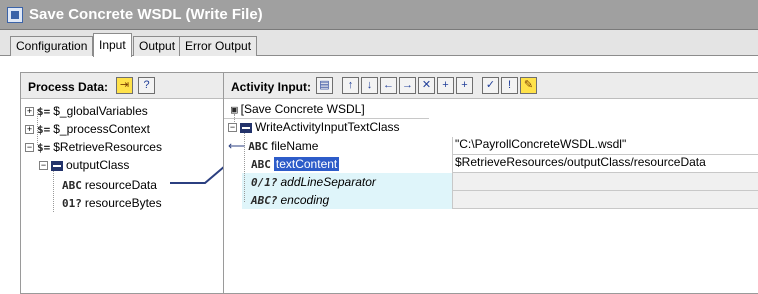 This screenshot has height=294, width=758. I want to click on field-filename: ⟵ ABC fileName, so click(273, 146).